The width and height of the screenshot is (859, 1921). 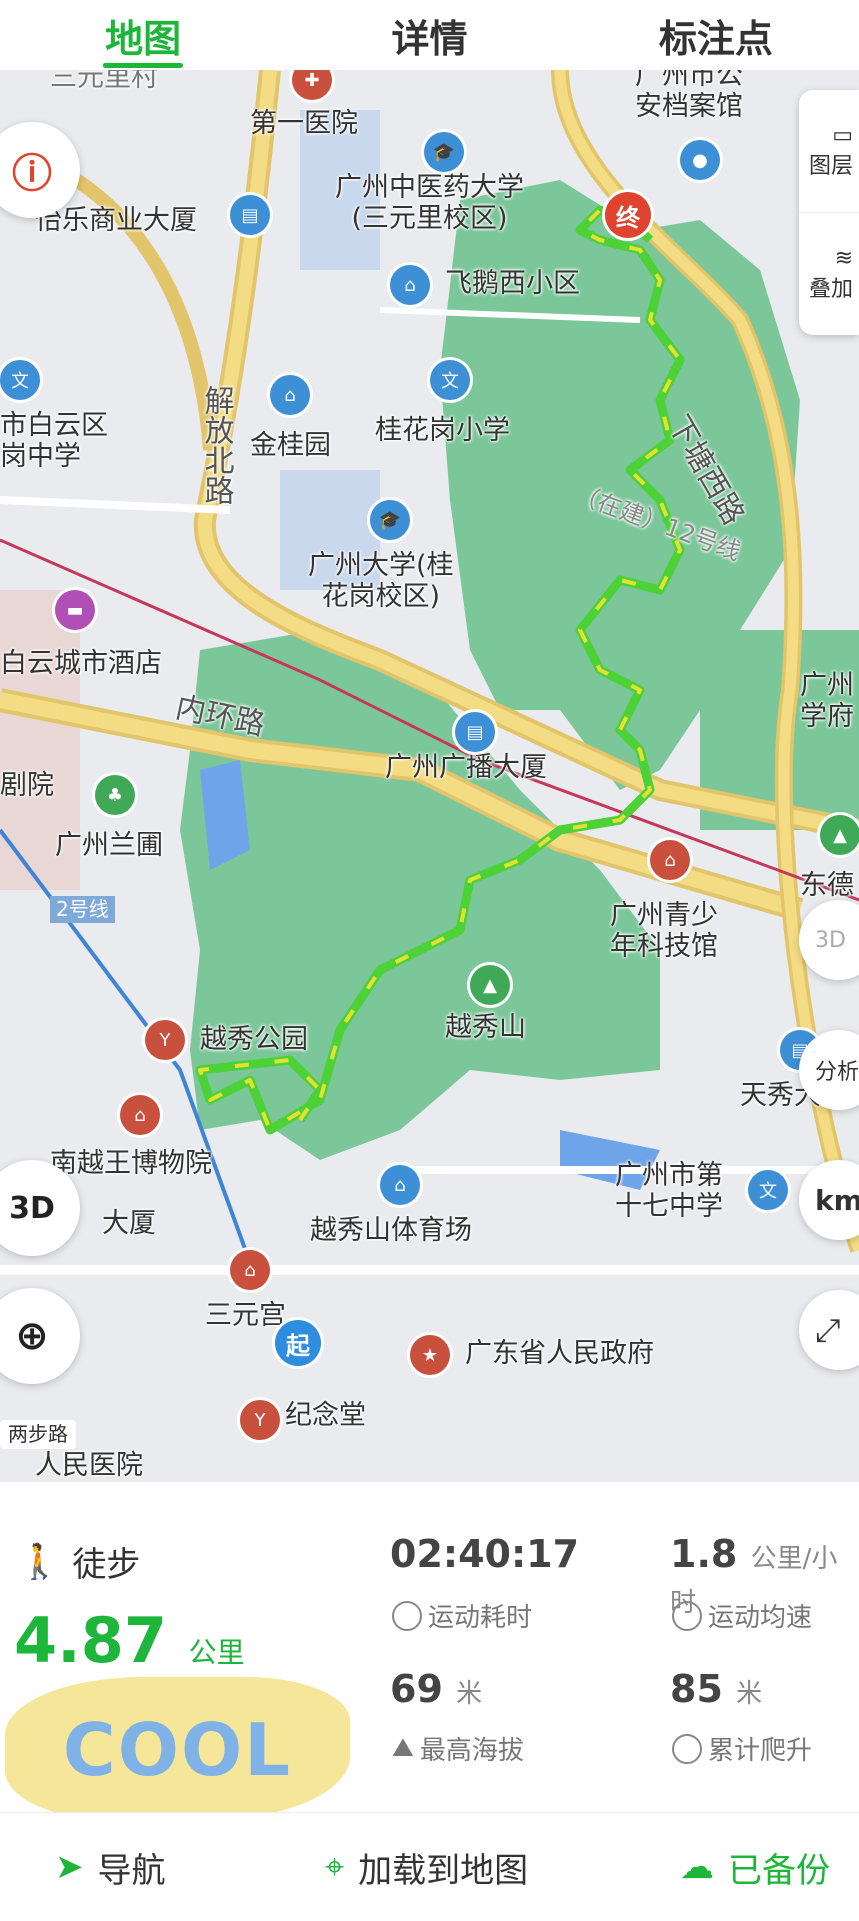 What do you see at coordinates (689, 96) in the screenshot?
I see `map-label-archive: 广州市公 安档案馆` at bounding box center [689, 96].